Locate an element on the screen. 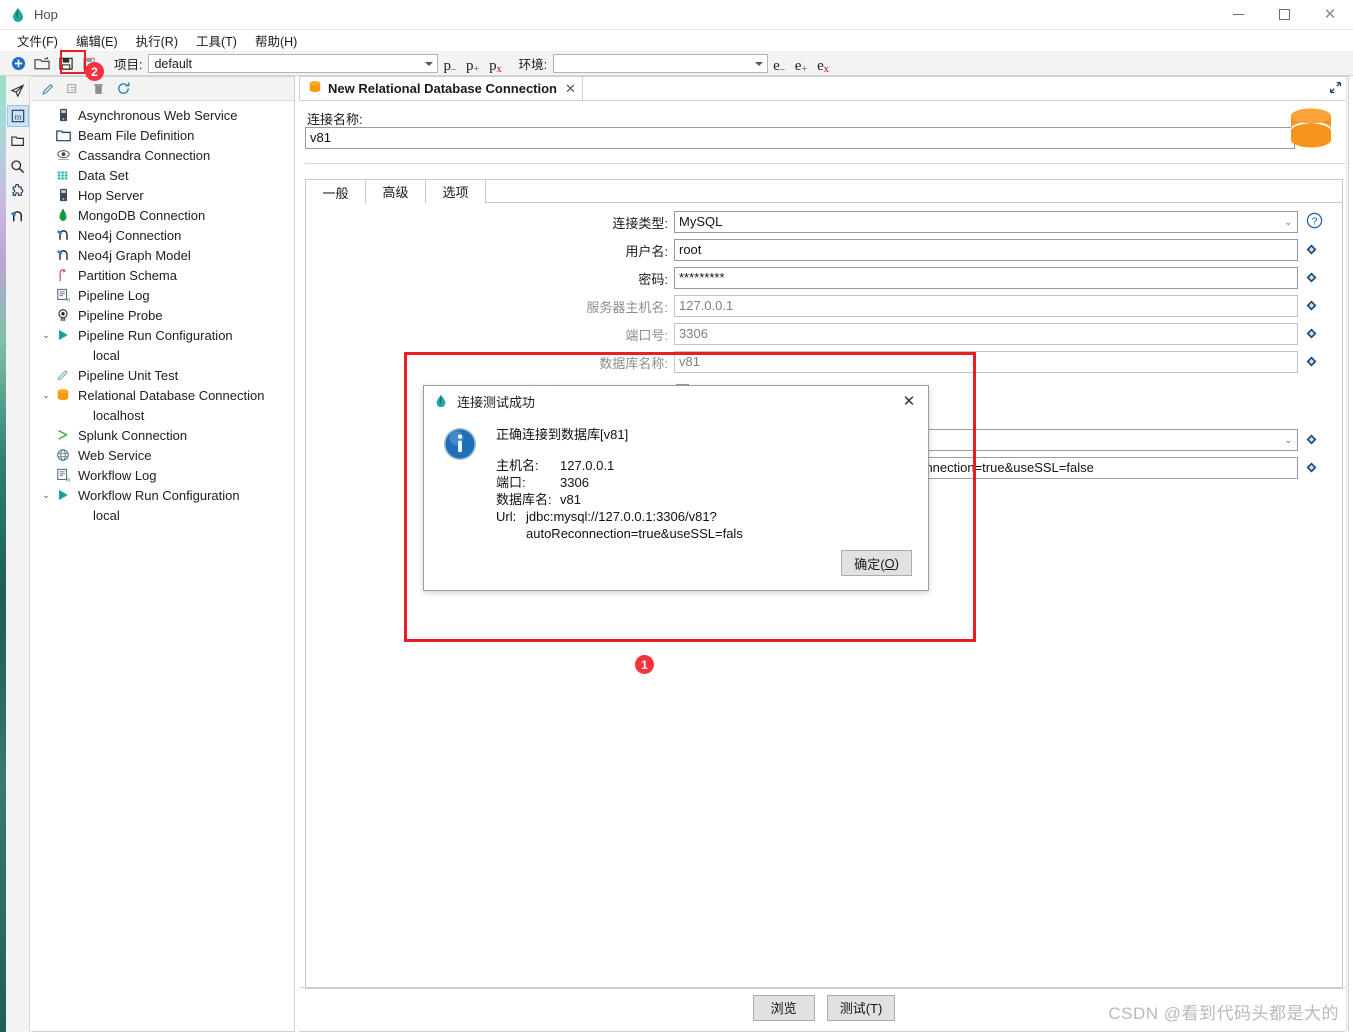  perspective-plugins-icon is located at coordinates (18, 191).